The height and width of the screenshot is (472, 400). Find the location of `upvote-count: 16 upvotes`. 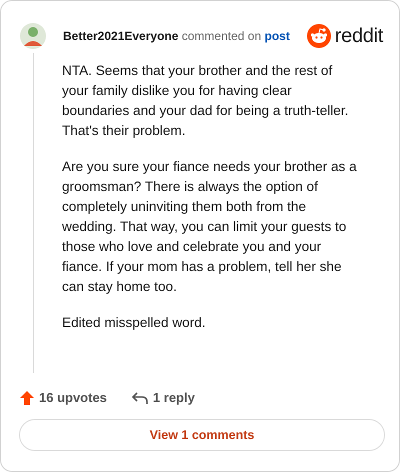

upvote-count: 16 upvotes is located at coordinates (73, 398).